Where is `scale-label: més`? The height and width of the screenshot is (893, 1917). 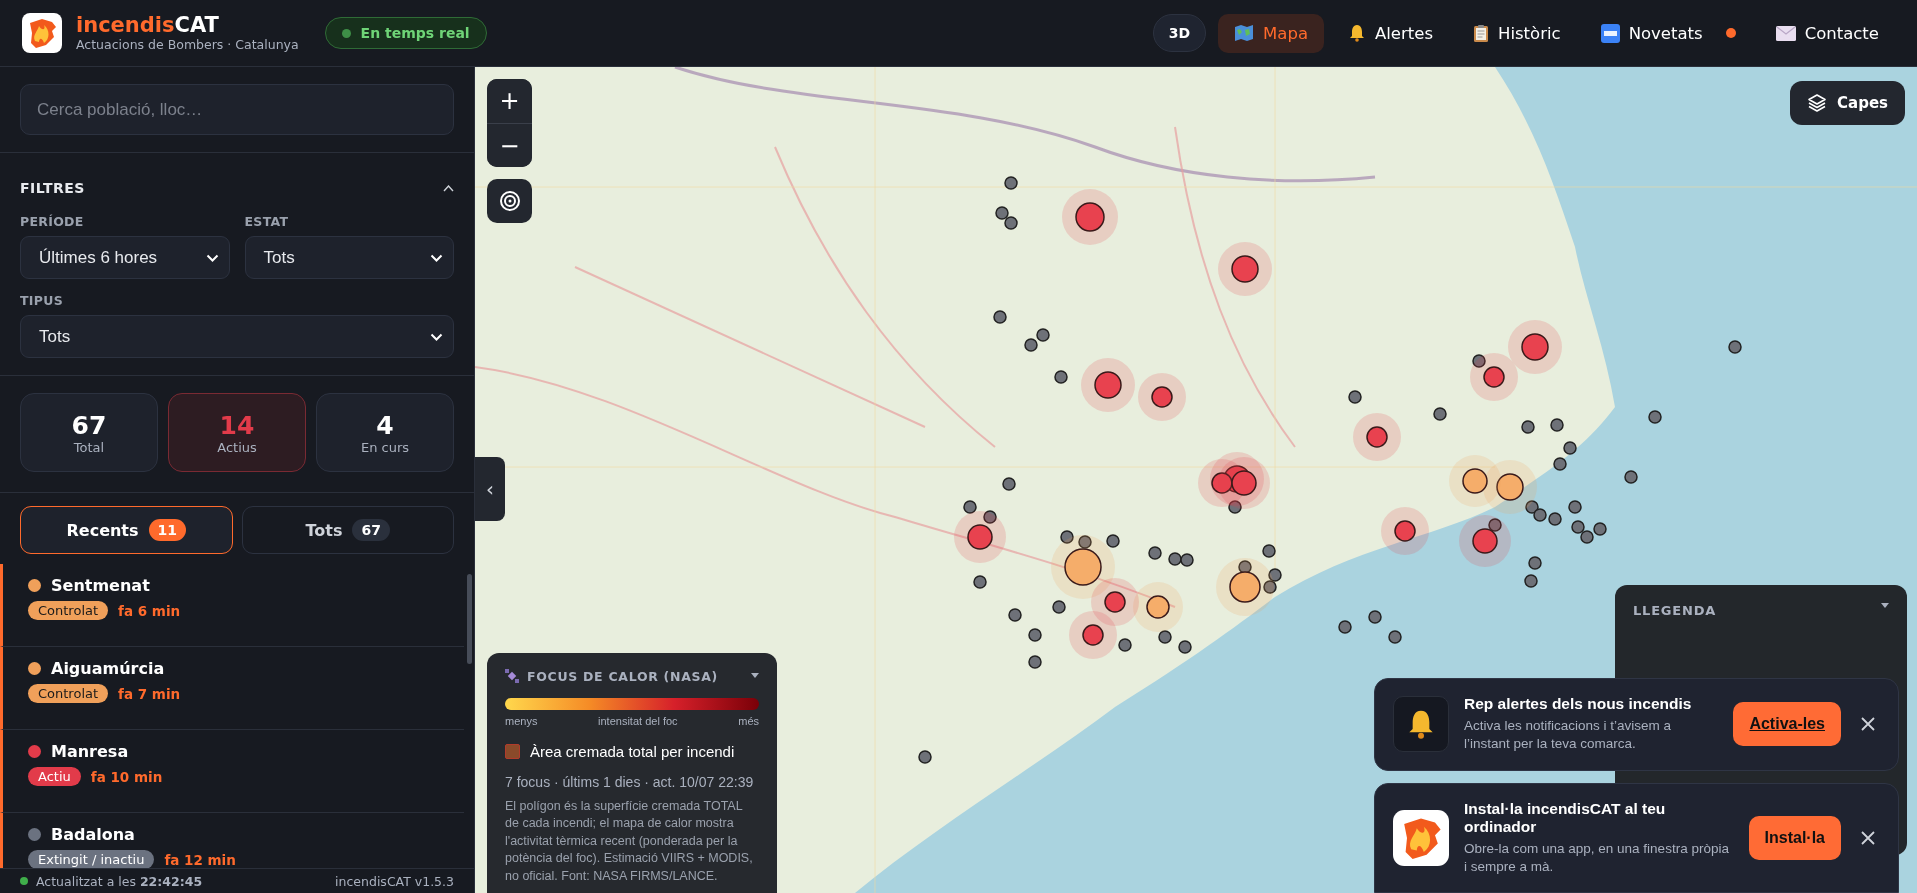
scale-label: més is located at coordinates (748, 720).